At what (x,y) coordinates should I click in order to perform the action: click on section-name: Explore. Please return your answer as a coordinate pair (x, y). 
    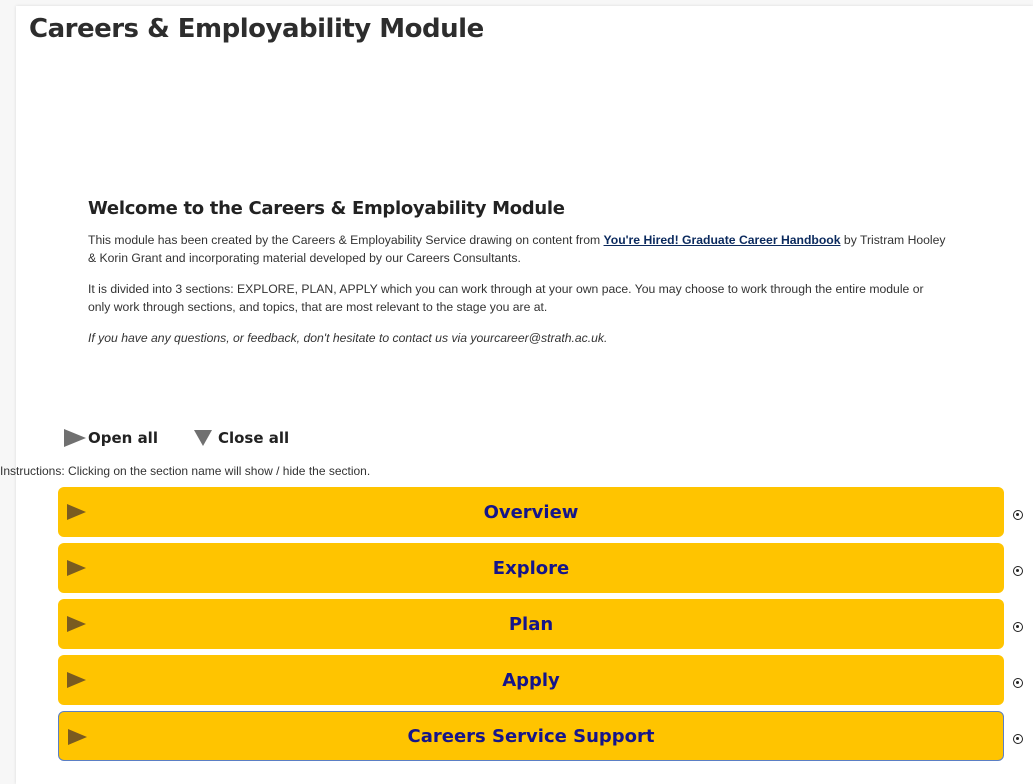
    Looking at the image, I should click on (531, 568).